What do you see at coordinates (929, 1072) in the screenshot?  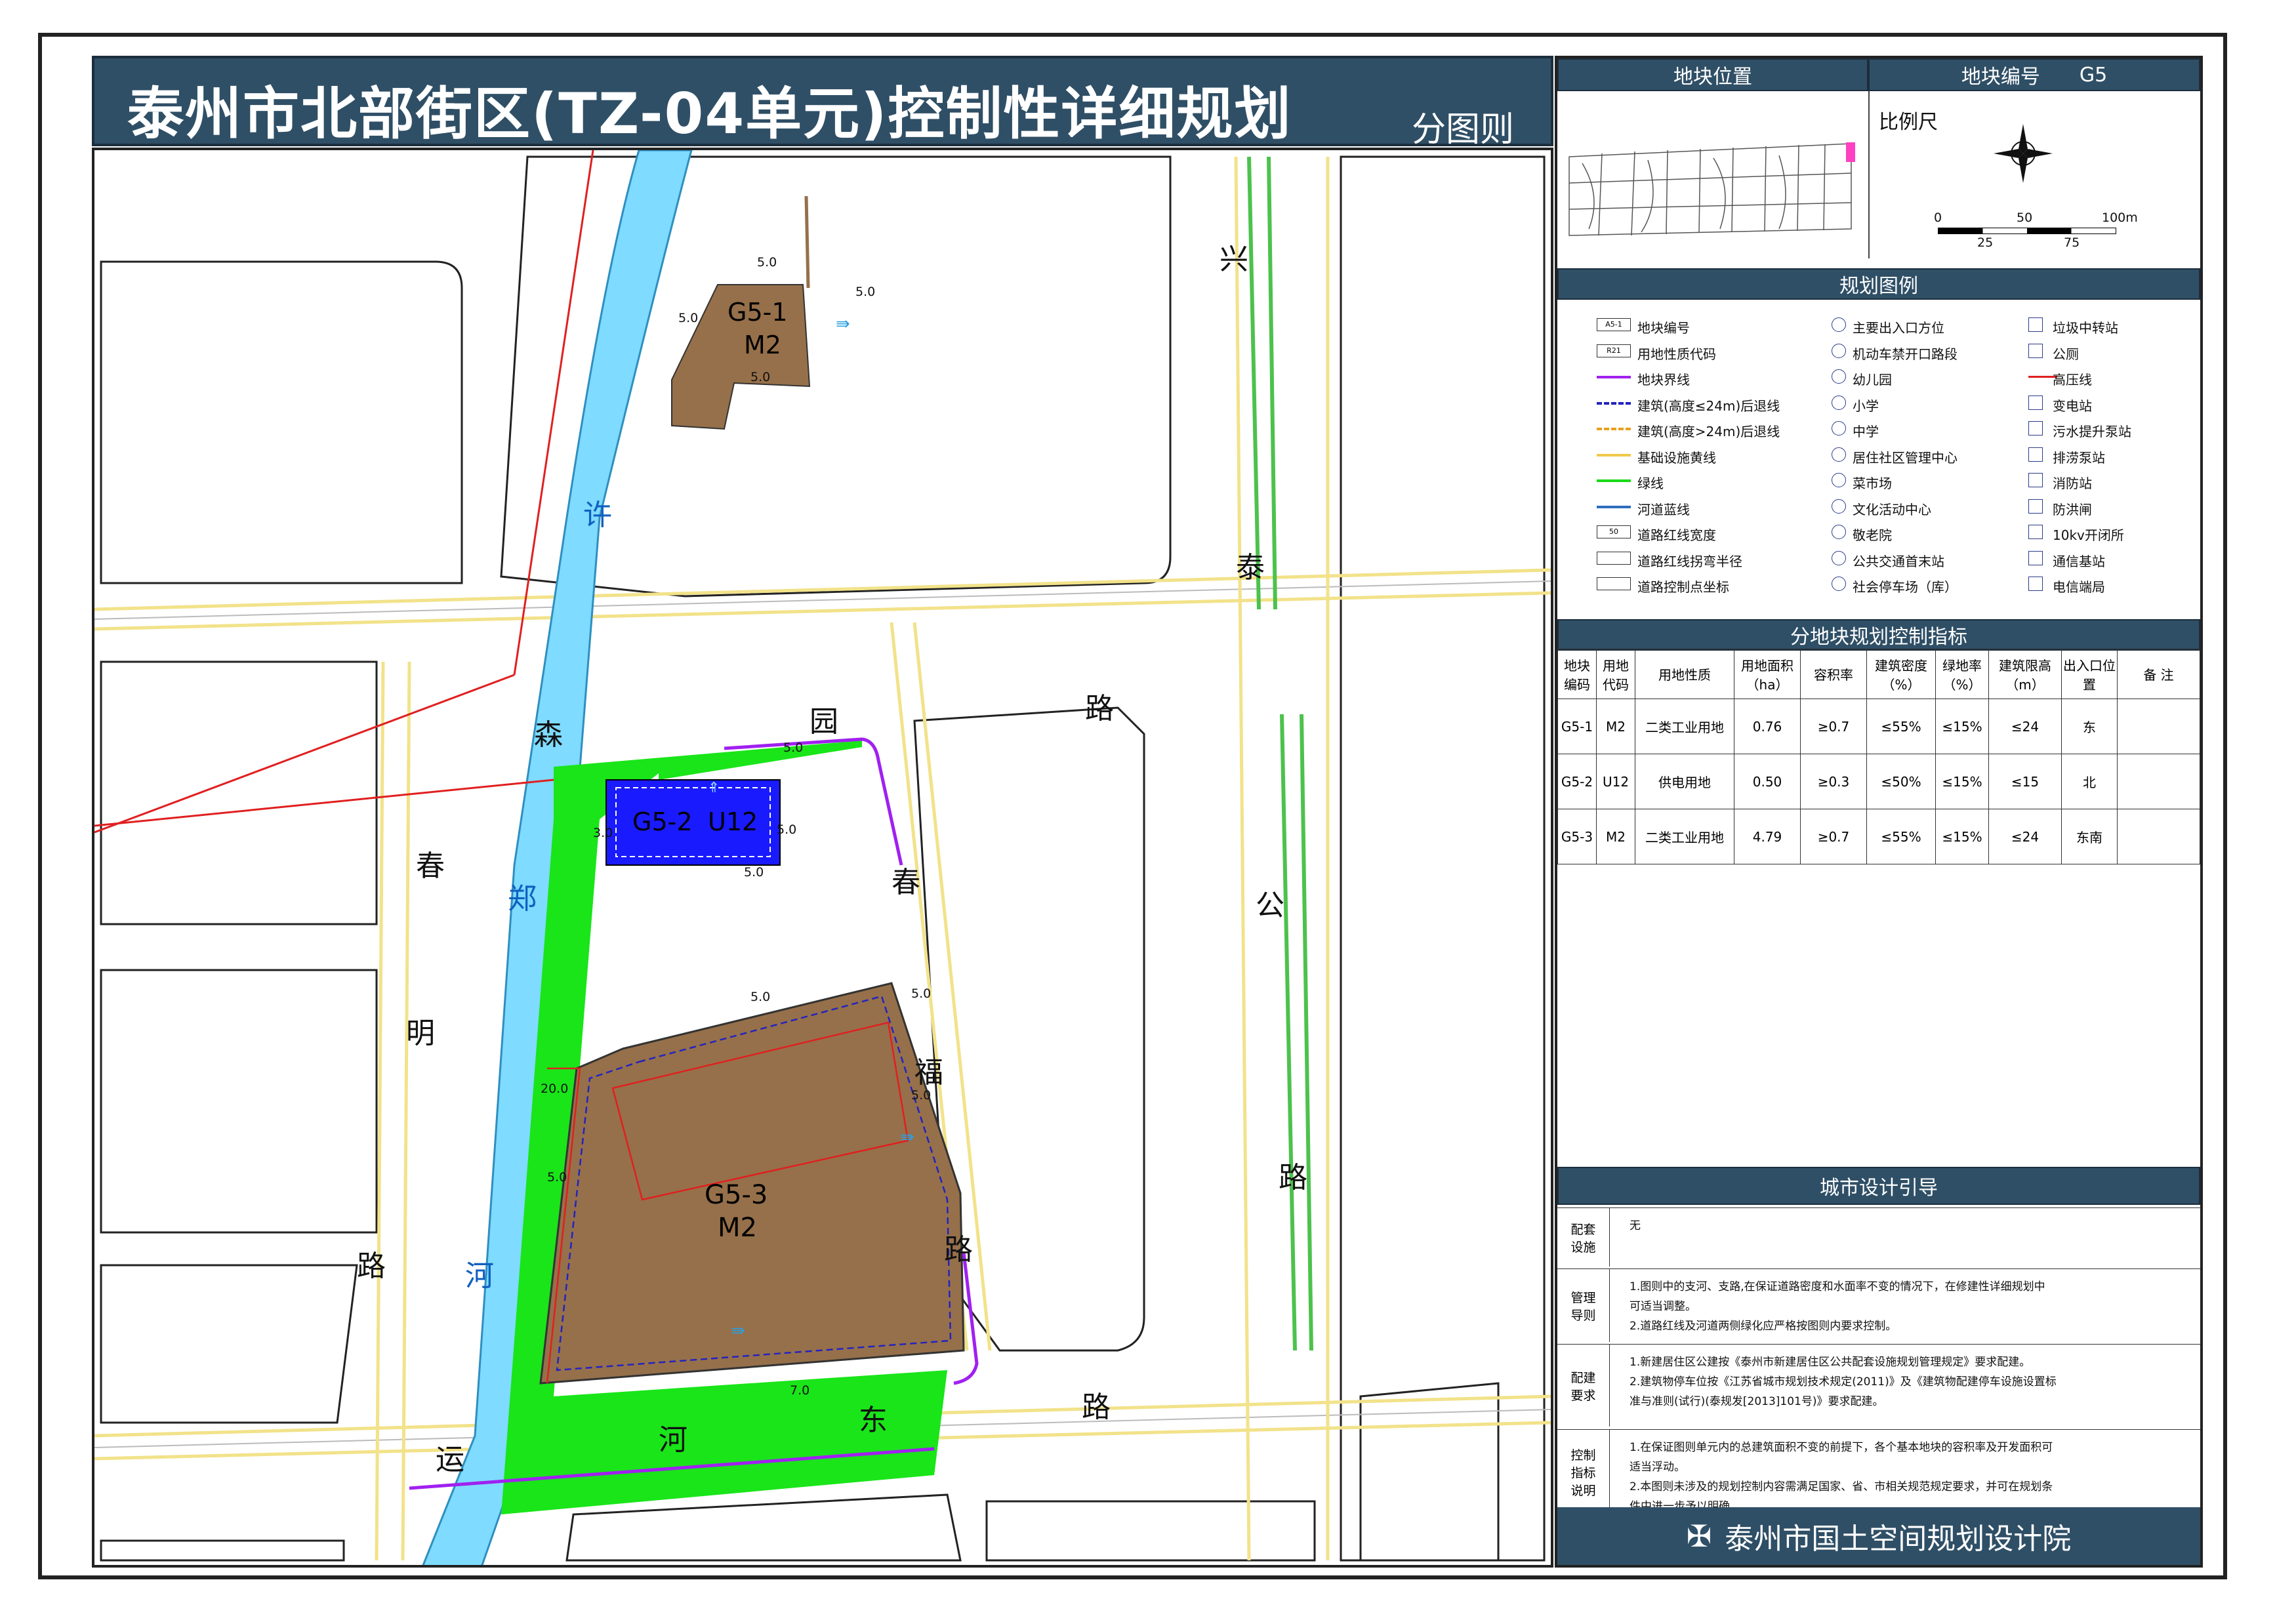 I see `road-name: 福` at bounding box center [929, 1072].